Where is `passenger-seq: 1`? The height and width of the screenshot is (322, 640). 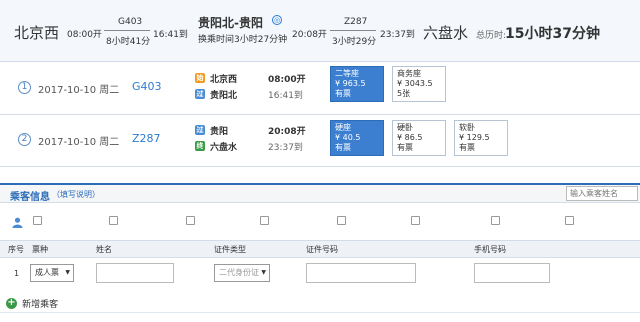 passenger-seq: 1 is located at coordinates (17, 273).